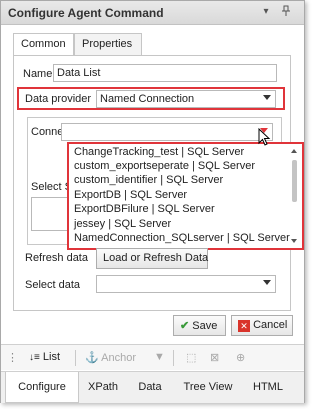  Describe the element at coordinates (240, 357) in the screenshot. I see `target-icon: ⊕` at that location.